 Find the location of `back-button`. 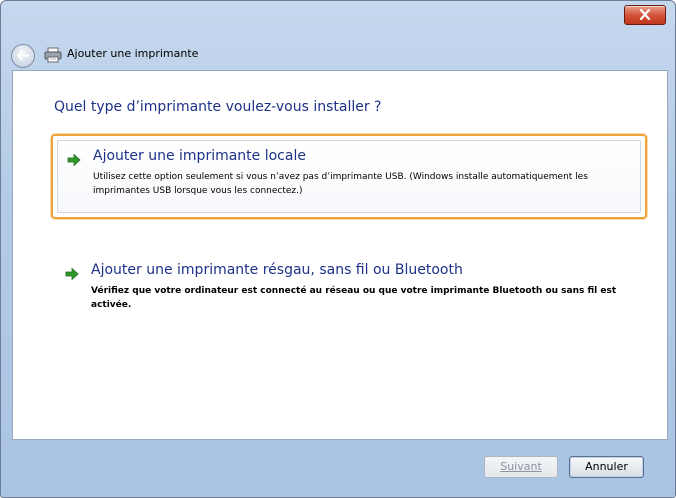

back-button is located at coordinates (23, 56).